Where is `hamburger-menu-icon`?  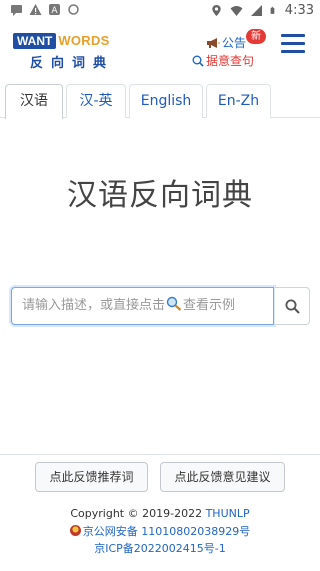 hamburger-menu-icon is located at coordinates (293, 45).